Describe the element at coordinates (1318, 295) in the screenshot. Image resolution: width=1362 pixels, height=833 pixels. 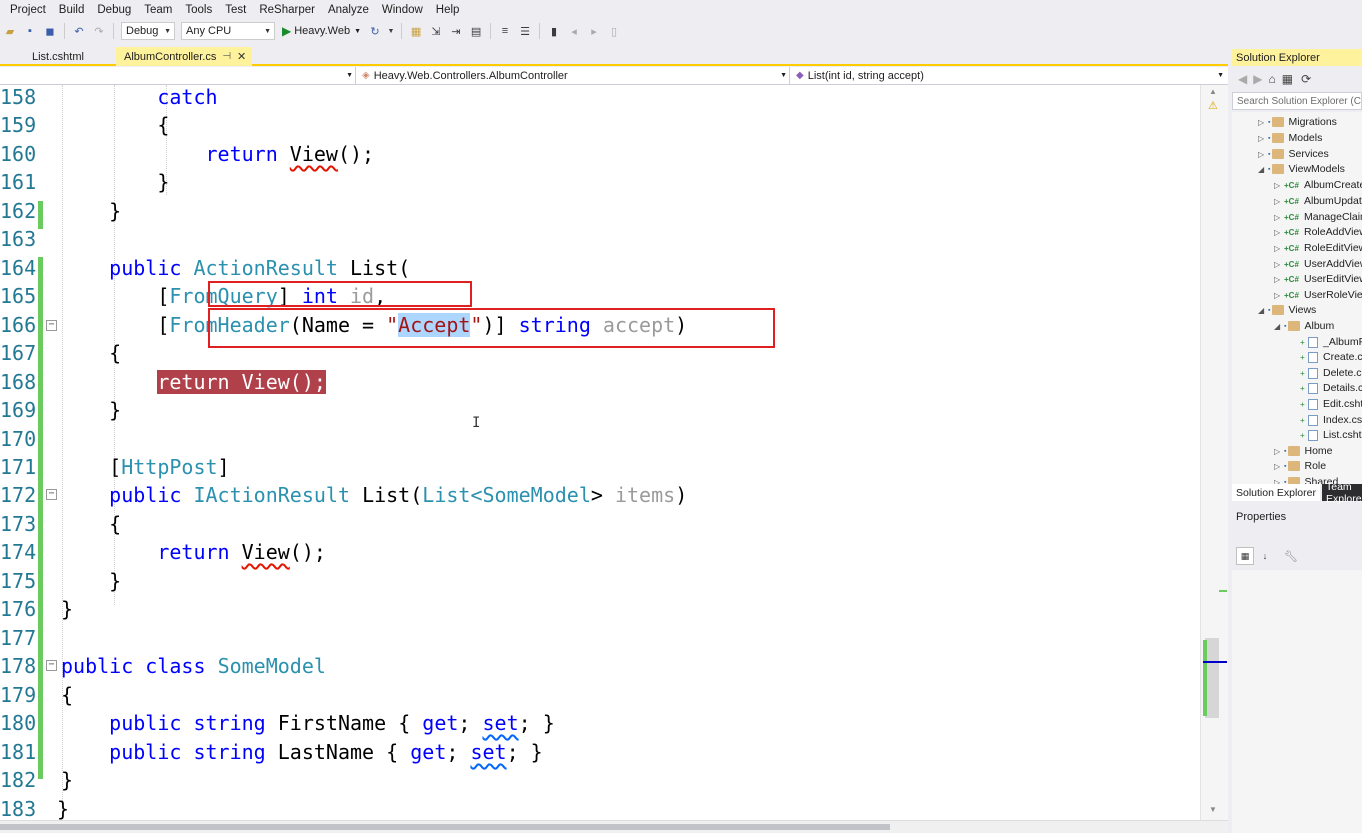
I see `tree-item-cs-file: ▷+C#UserRoleViewModel.cs` at that location.